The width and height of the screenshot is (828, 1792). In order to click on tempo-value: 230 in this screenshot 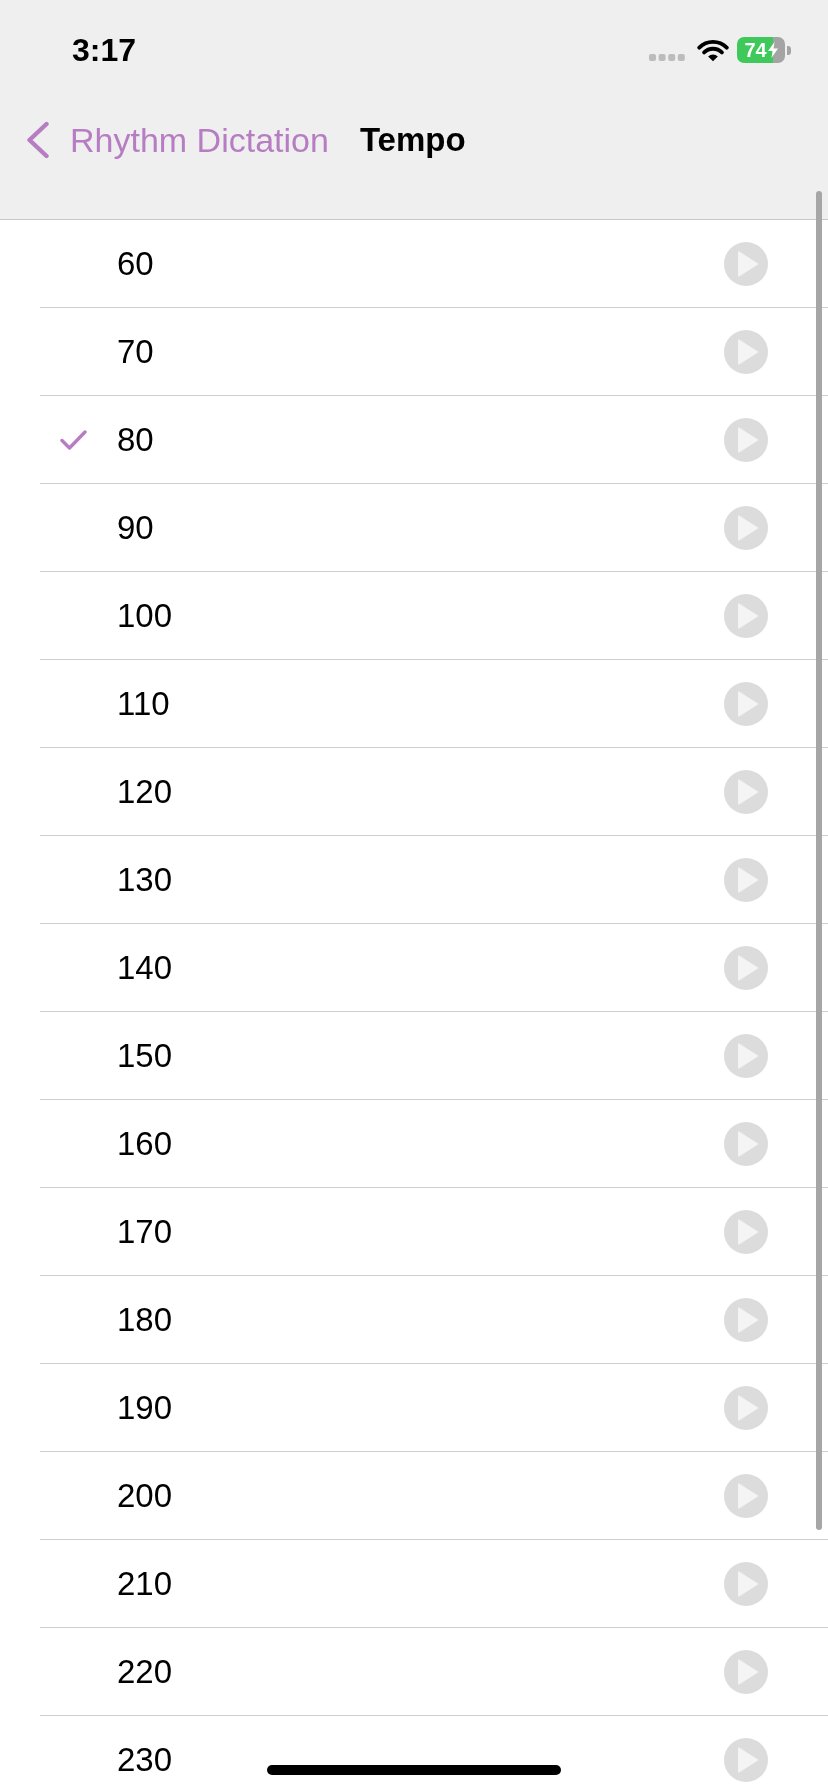, I will do `click(145, 1759)`.